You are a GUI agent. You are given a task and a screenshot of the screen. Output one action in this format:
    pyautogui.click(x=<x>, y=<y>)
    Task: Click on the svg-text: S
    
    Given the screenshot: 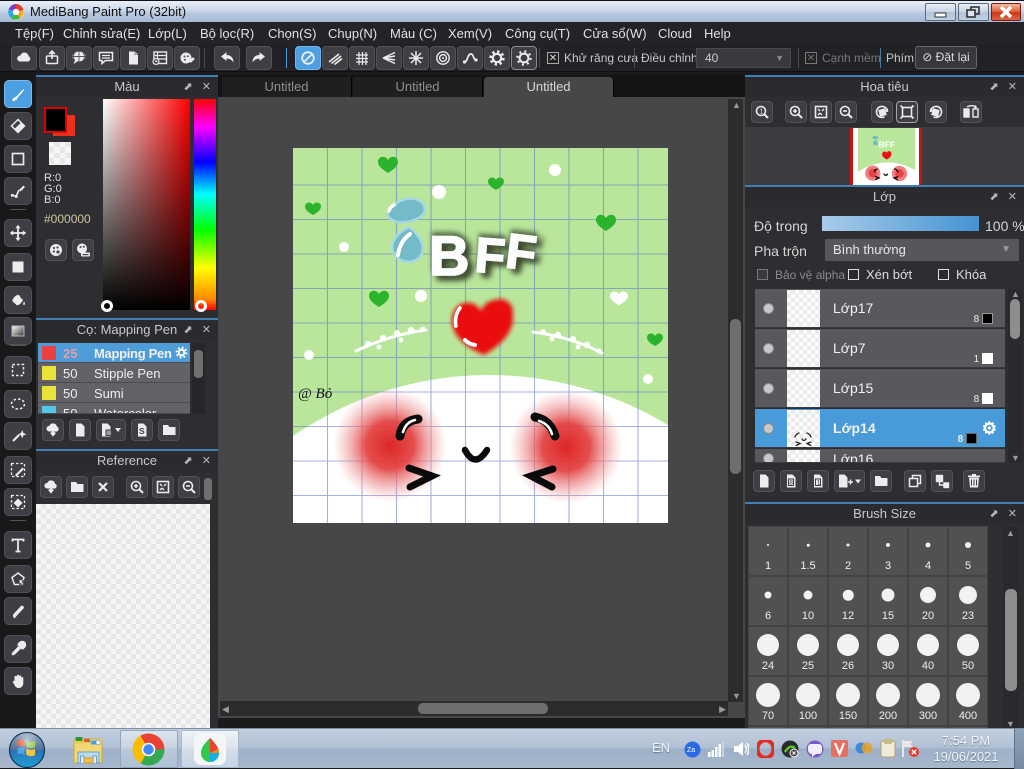 What is the action you would take?
    pyautogui.click(x=142, y=431)
    